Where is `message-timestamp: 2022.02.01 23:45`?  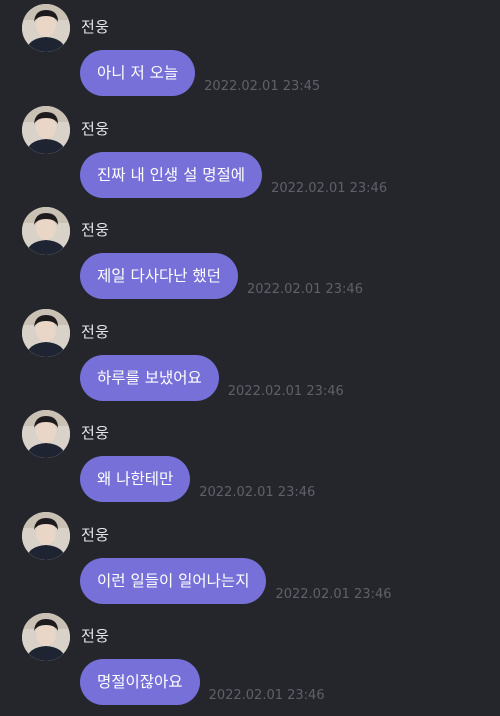 message-timestamp: 2022.02.01 23:45 is located at coordinates (262, 86).